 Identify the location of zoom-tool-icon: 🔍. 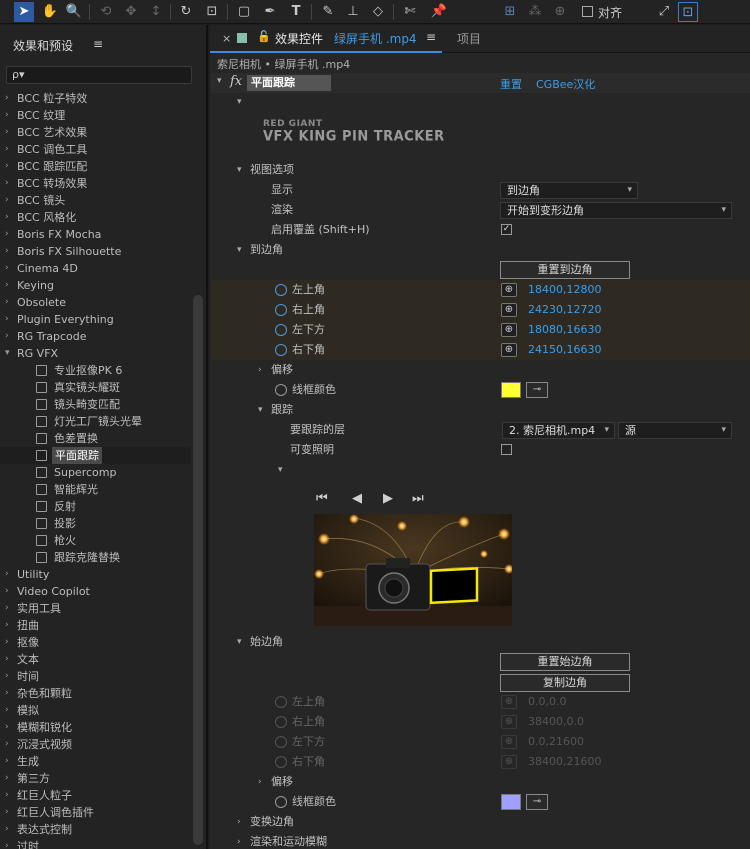
(74, 12).